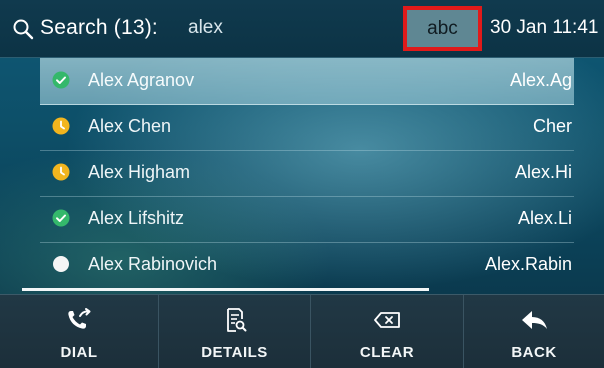 The width and height of the screenshot is (604, 368). I want to click on contact-row: Alex Agranov Alex.Ag, so click(307, 81).